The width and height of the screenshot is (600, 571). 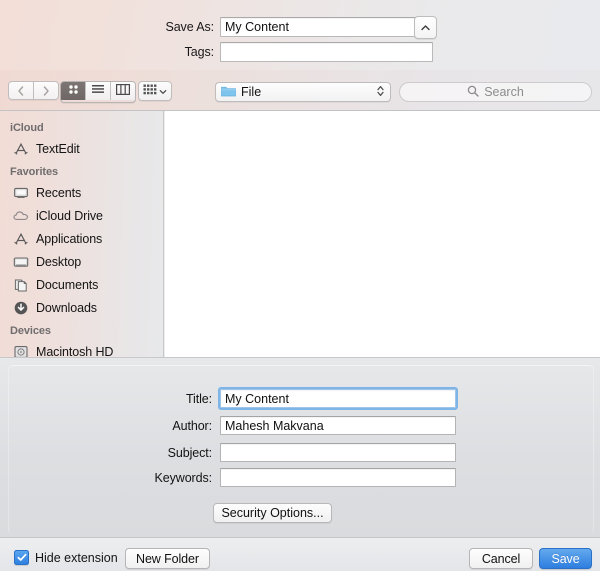 What do you see at coordinates (198, 398) in the screenshot?
I see `title-label: Title:` at bounding box center [198, 398].